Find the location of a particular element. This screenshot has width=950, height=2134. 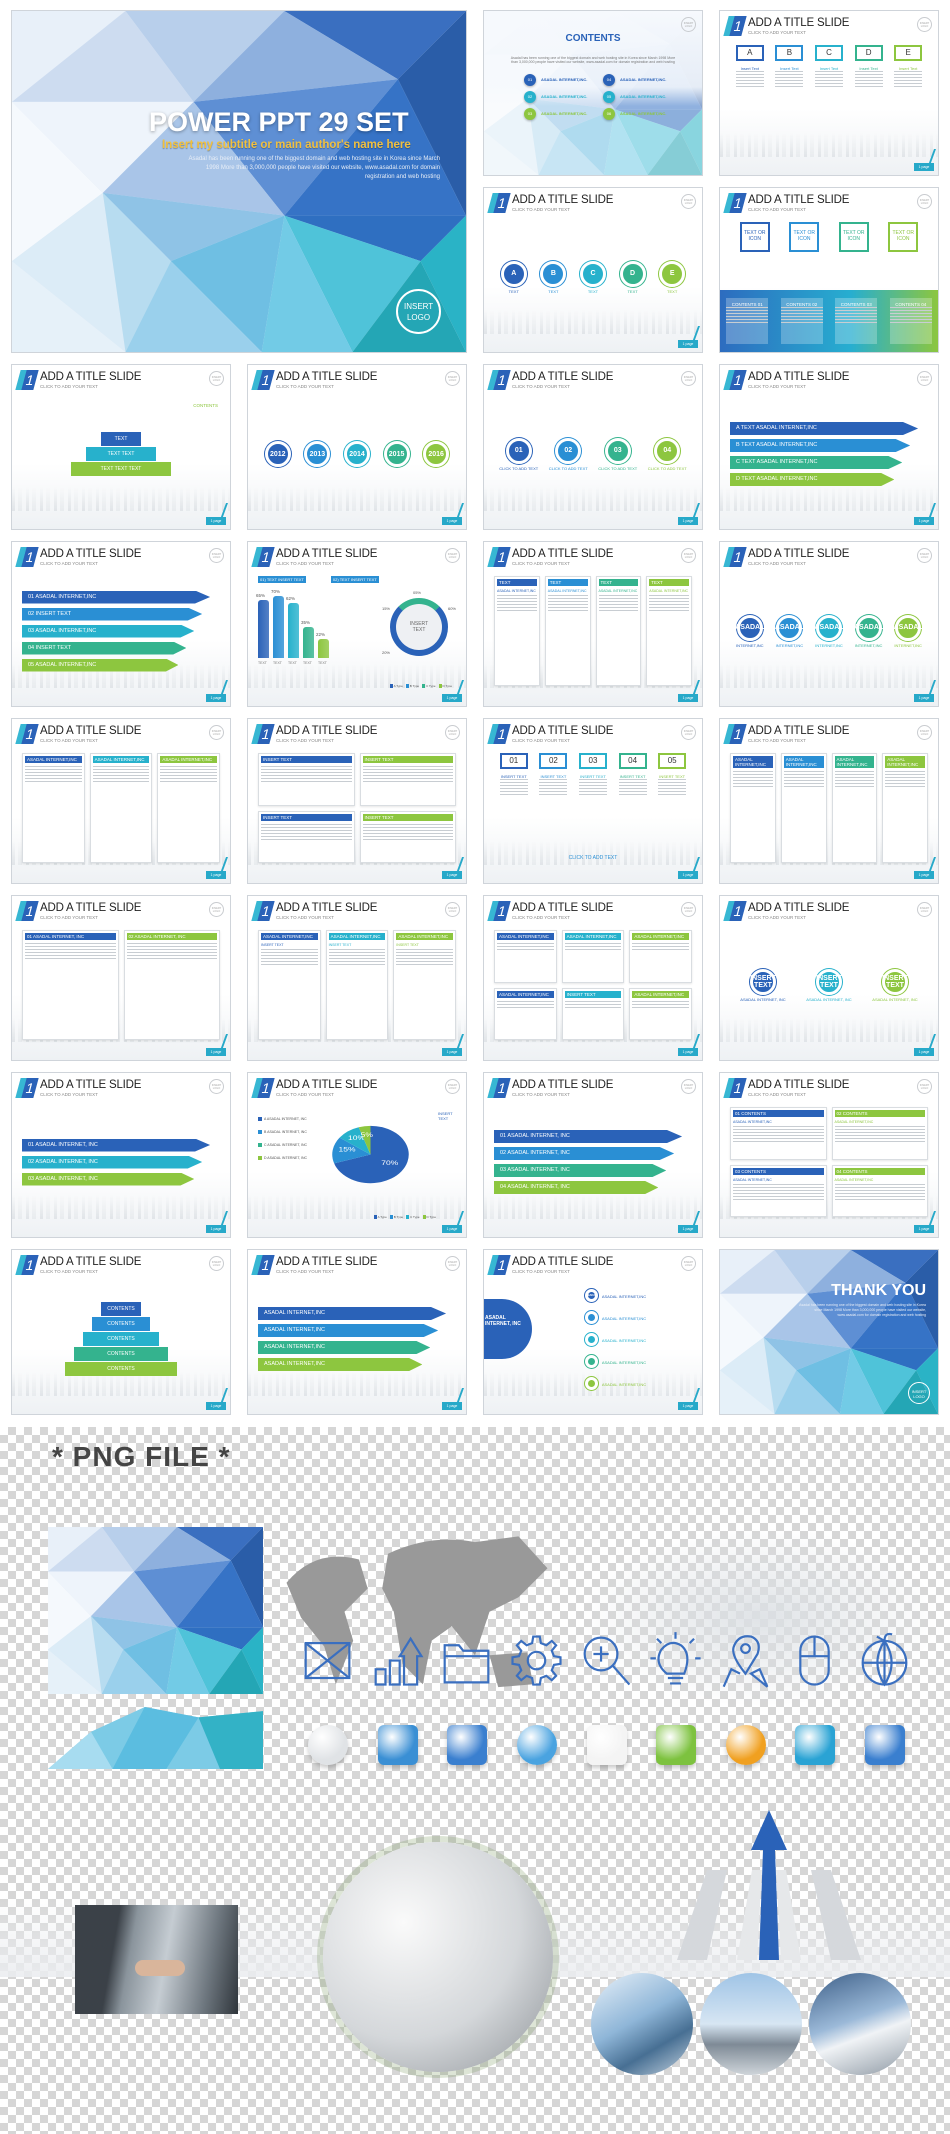

list-bar: 04 INSERT TEXT is located at coordinates (104, 648).